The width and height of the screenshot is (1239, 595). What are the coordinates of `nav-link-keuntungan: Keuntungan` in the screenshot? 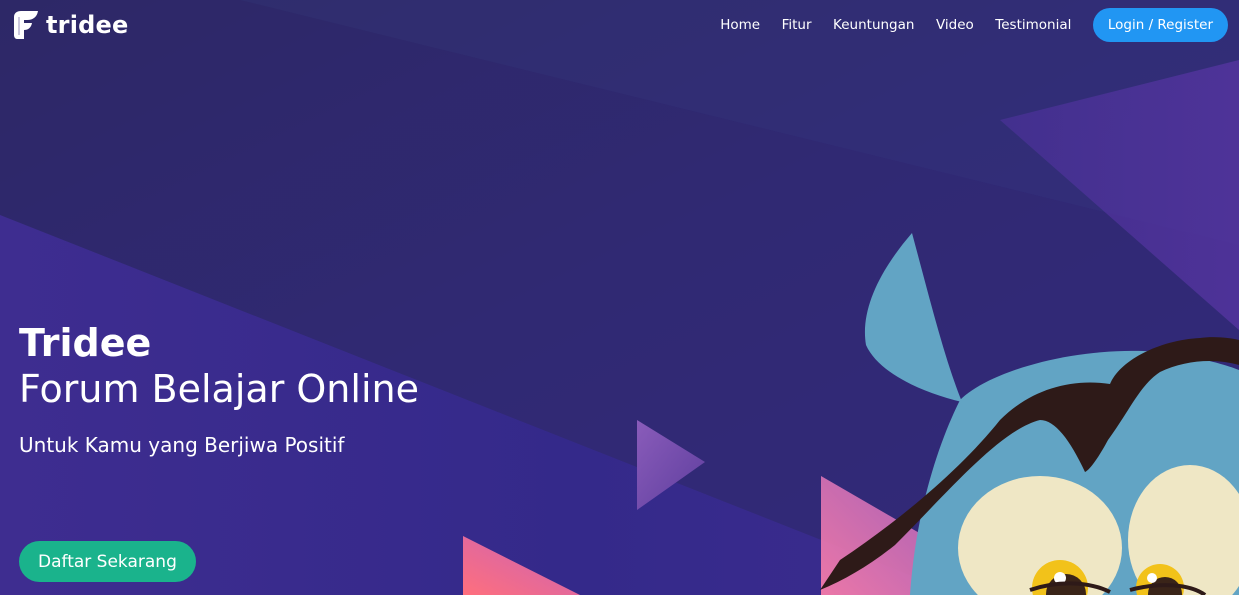 It's located at (873, 25).